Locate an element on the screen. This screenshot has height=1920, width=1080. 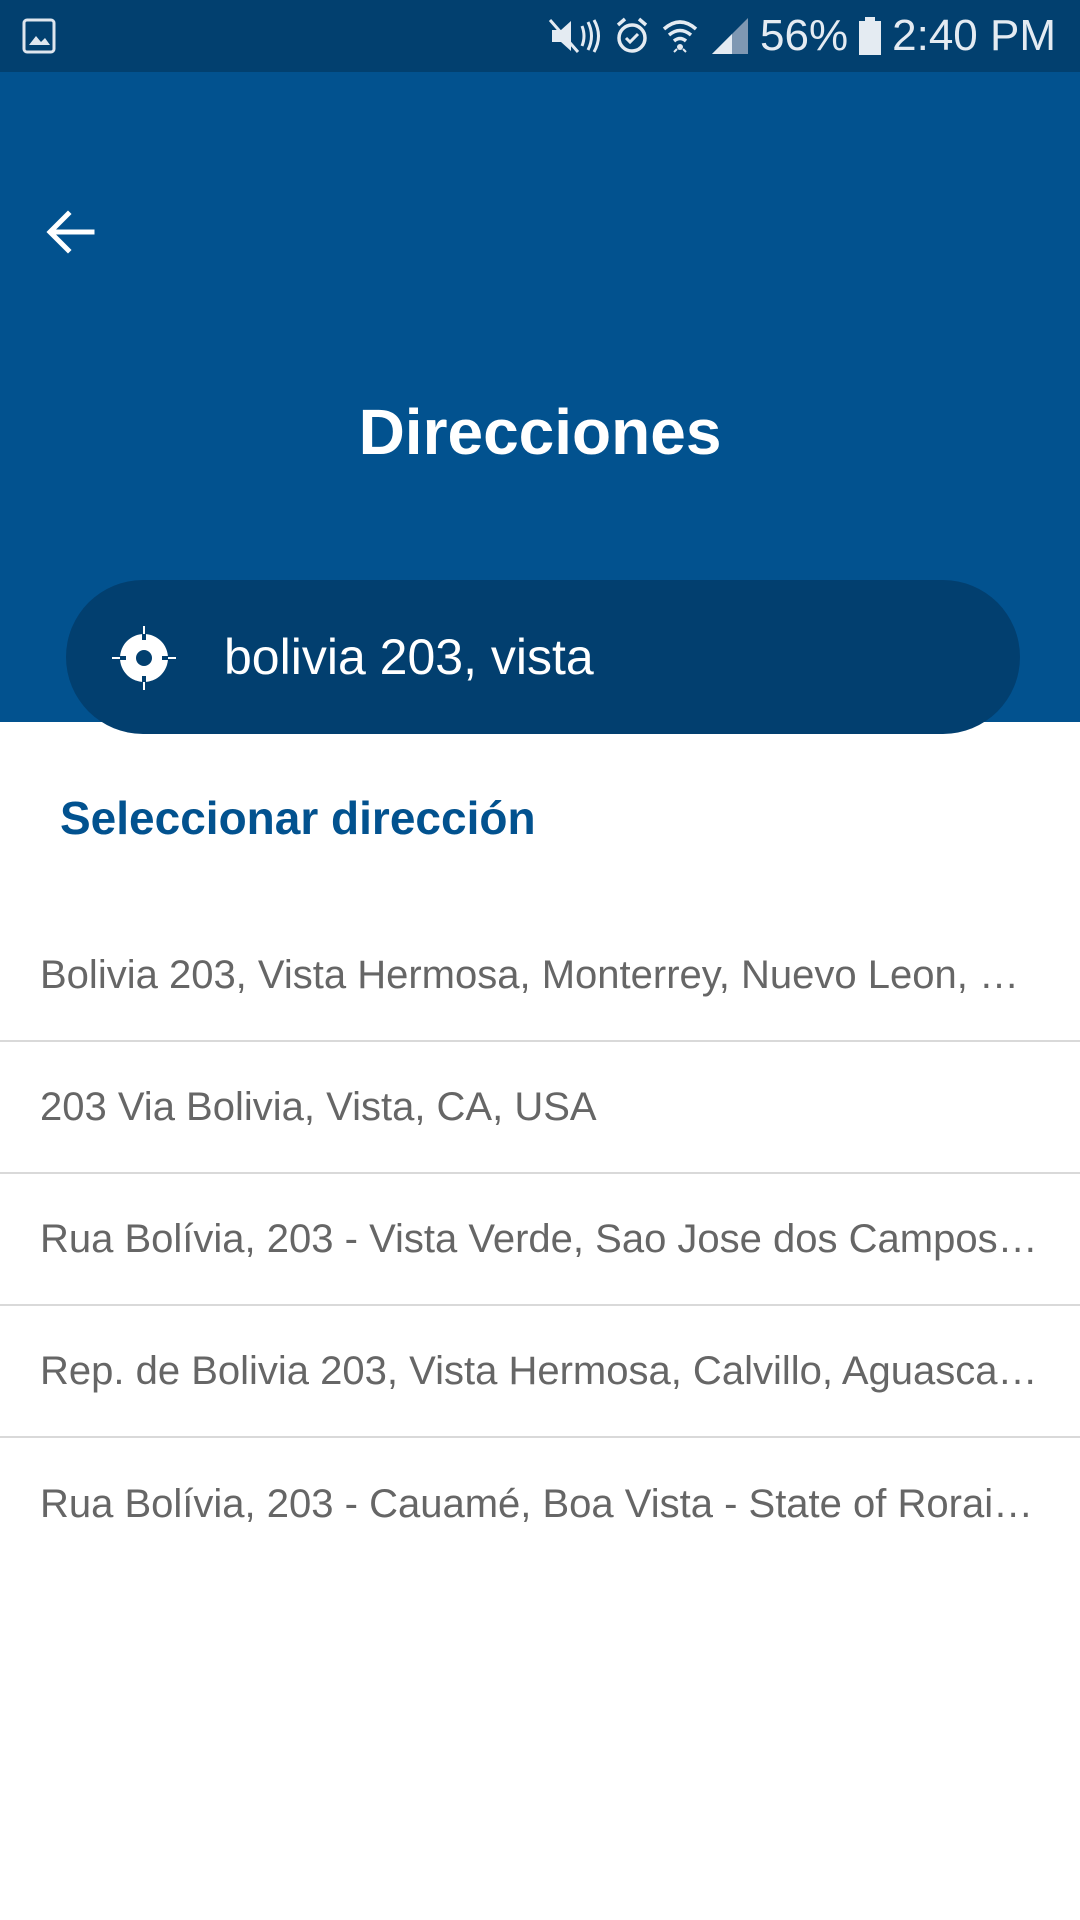
page-title: Direcciones is located at coordinates (540, 432).